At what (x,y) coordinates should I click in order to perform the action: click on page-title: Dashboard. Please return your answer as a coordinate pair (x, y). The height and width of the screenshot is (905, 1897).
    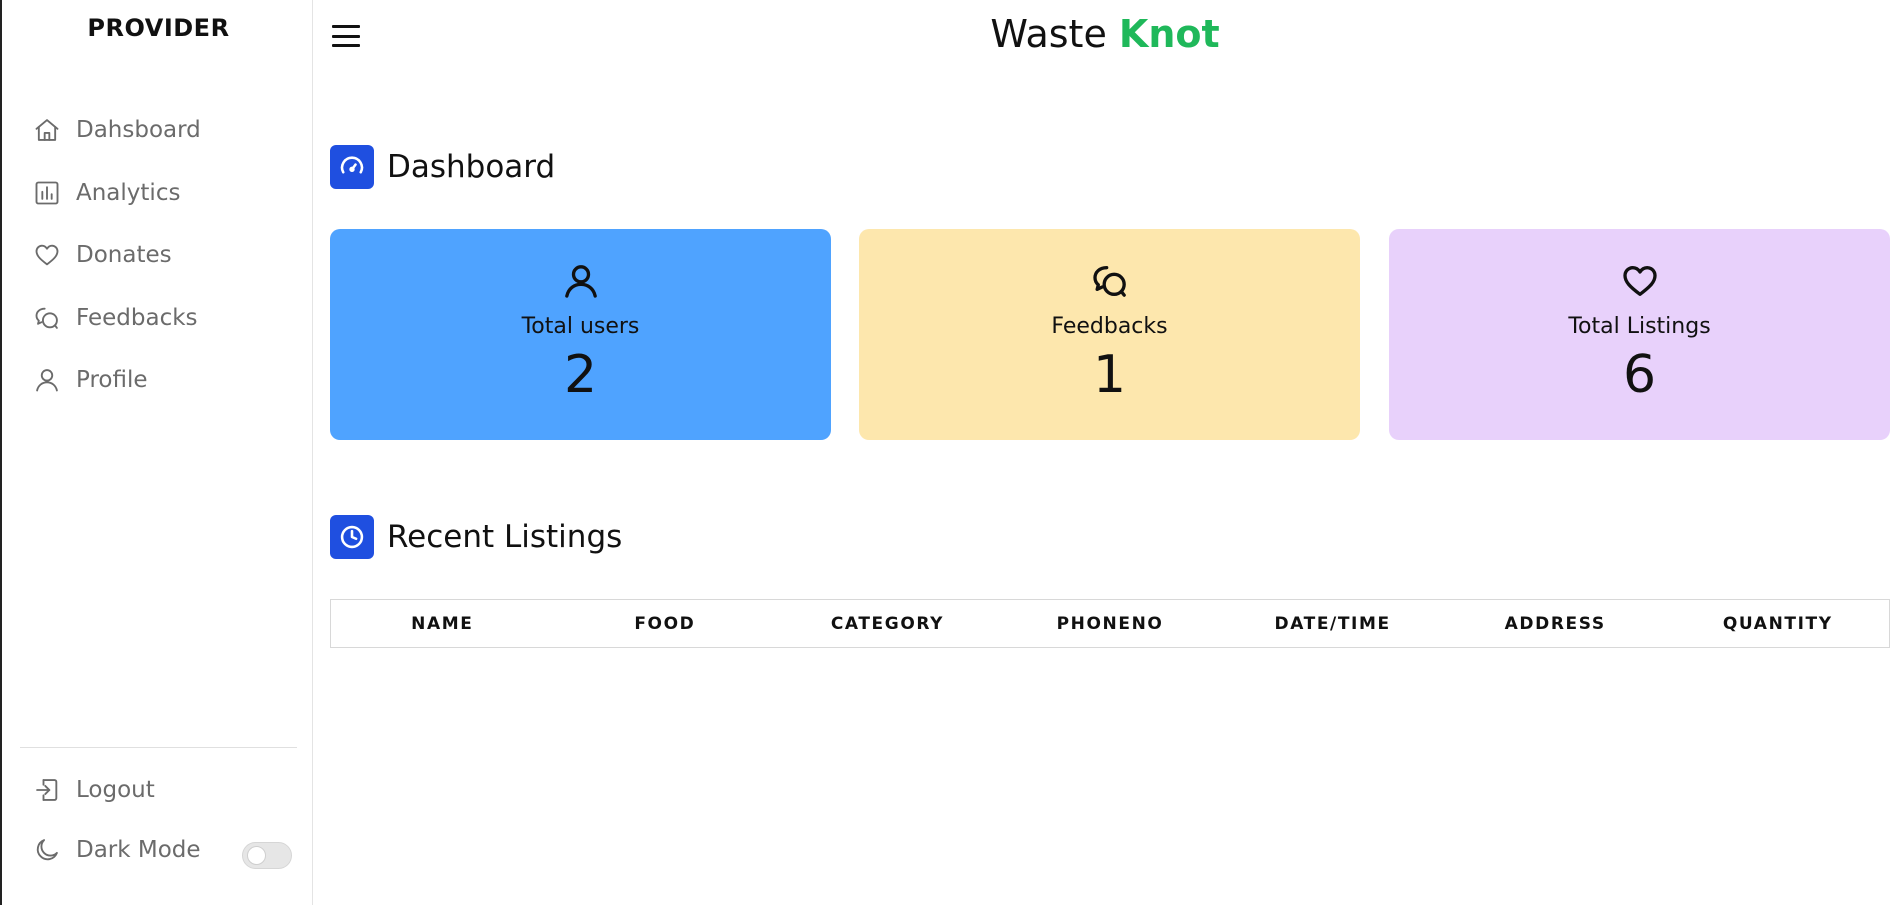
    Looking at the image, I should click on (471, 167).